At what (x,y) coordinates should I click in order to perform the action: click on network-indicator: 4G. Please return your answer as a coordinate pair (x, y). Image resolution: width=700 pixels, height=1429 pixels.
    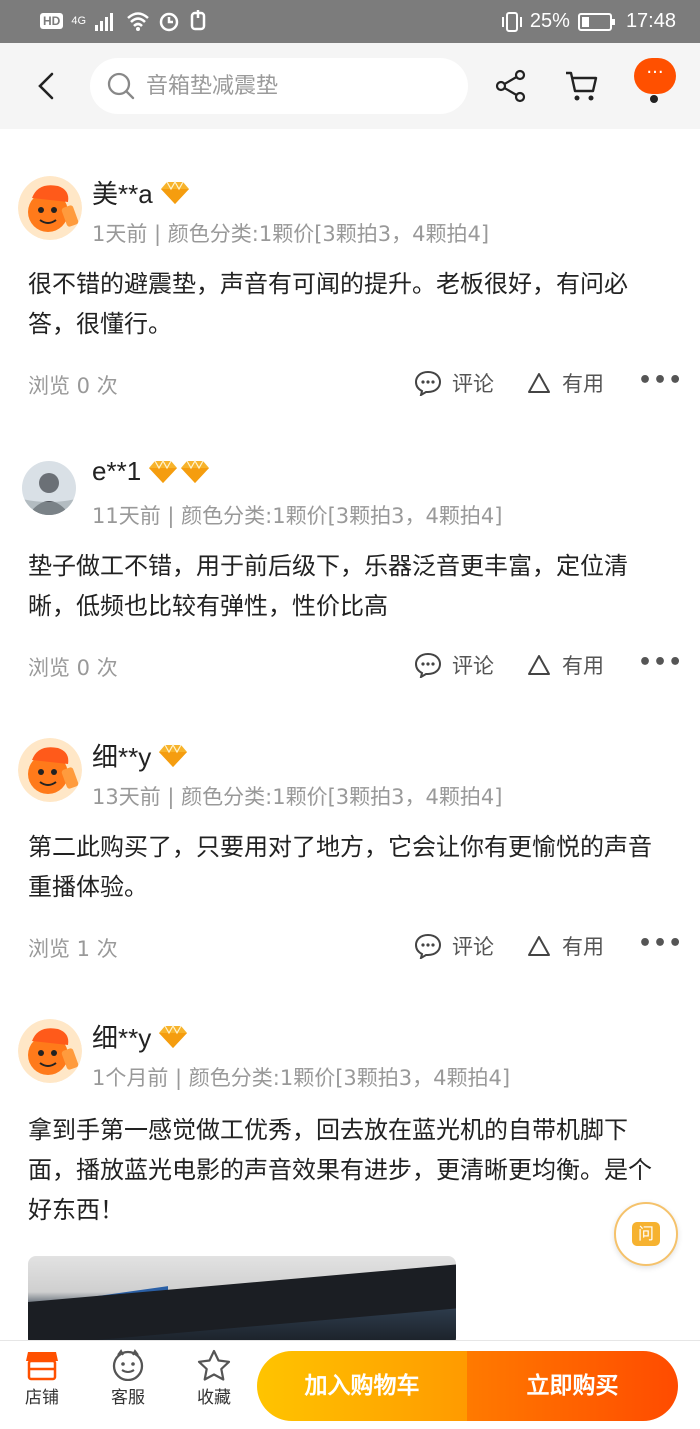
    Looking at the image, I should click on (79, 21).